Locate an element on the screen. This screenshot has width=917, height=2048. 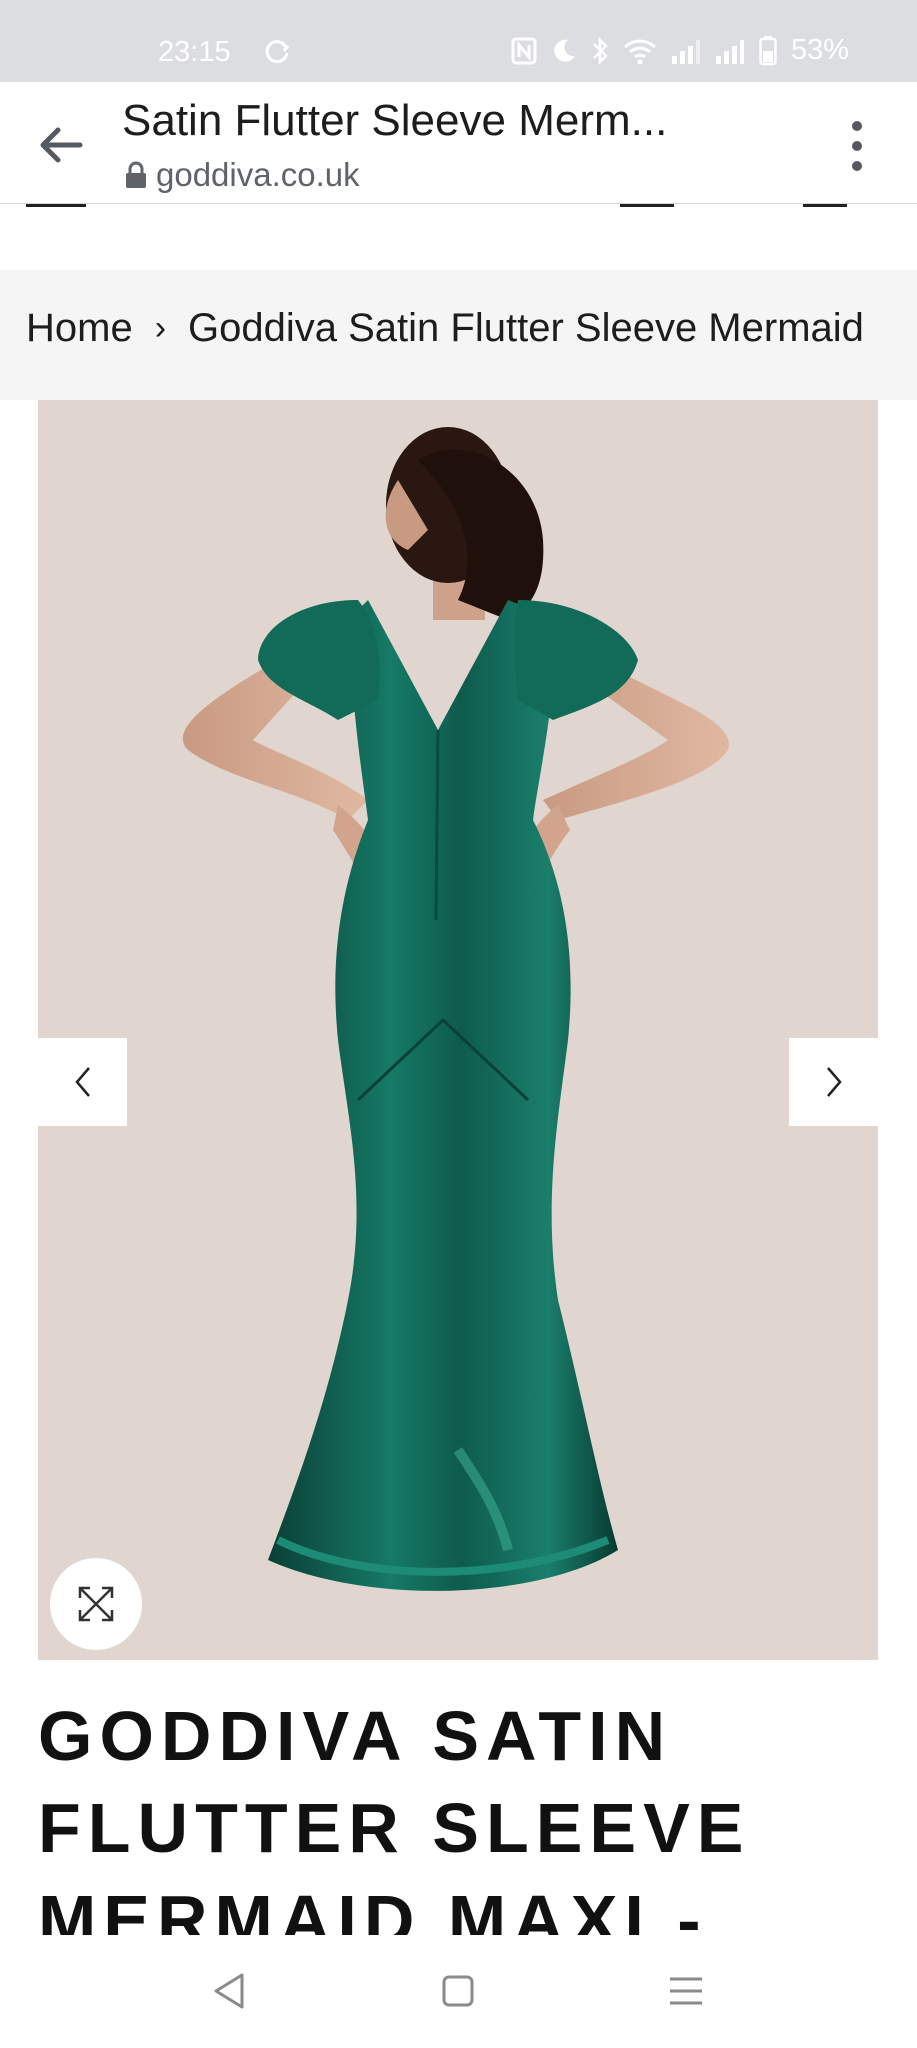
status-icons: 53% is located at coordinates (680, 50).